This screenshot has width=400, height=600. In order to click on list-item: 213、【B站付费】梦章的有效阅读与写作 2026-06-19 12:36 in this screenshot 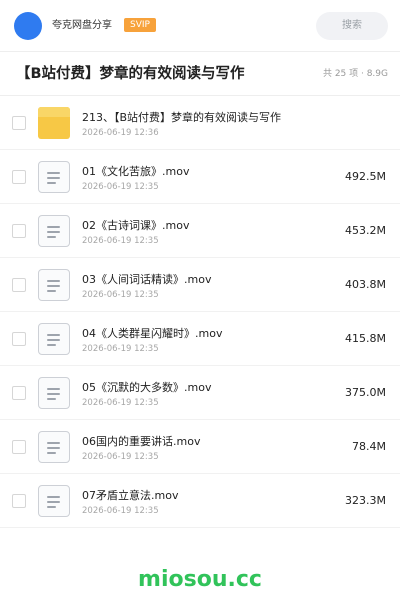, I will do `click(200, 123)`.